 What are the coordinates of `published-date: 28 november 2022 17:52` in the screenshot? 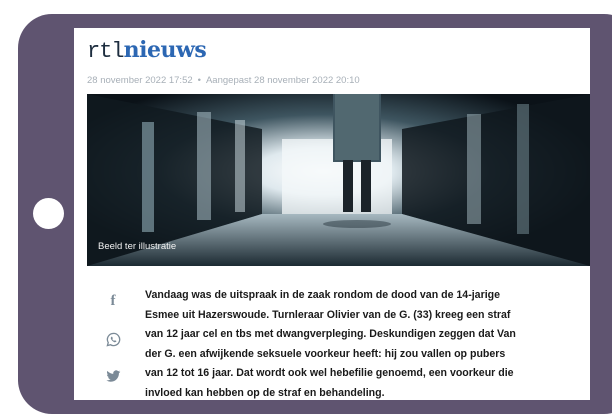 It's located at (140, 80).